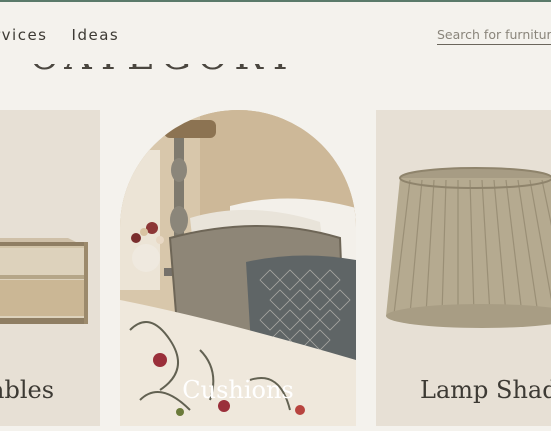  I want to click on card-label-cushions: Cushions, so click(238, 390).